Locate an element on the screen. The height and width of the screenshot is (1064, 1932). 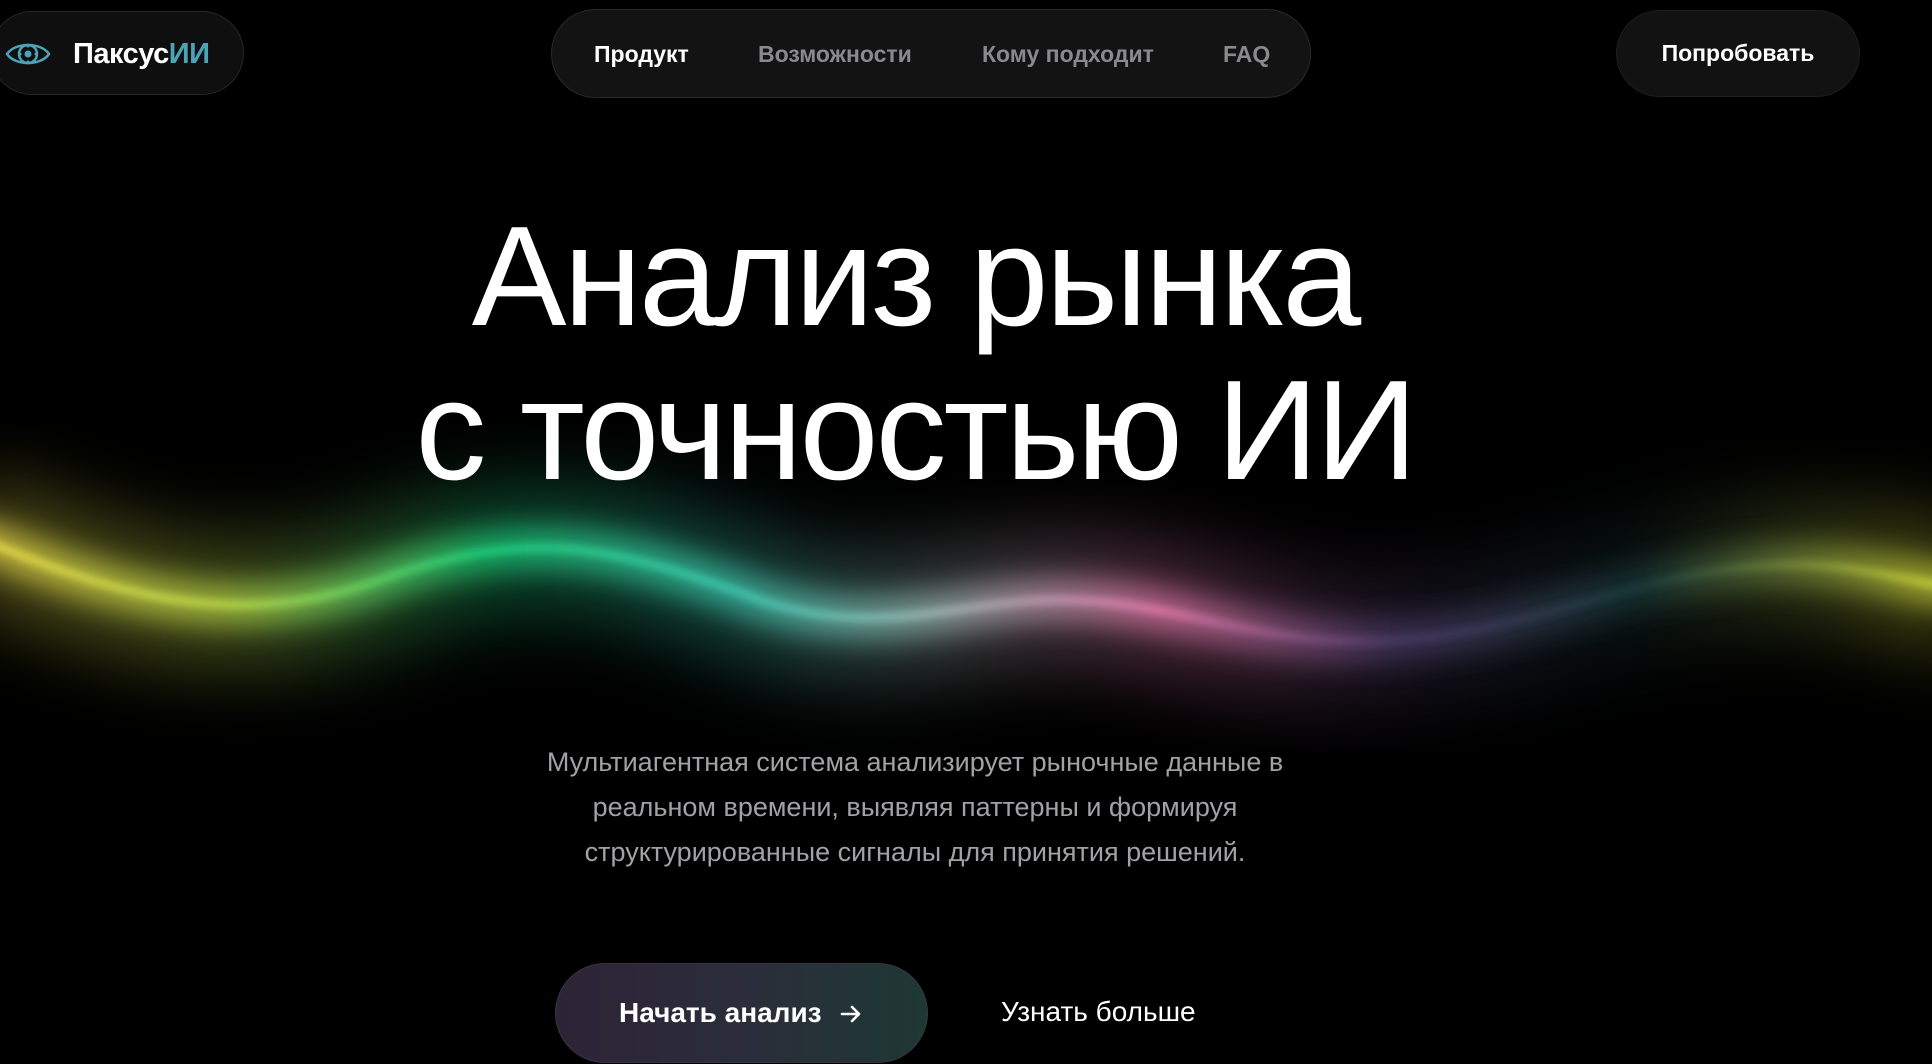
logo-link: ПаксусИИ is located at coordinates (122, 53).